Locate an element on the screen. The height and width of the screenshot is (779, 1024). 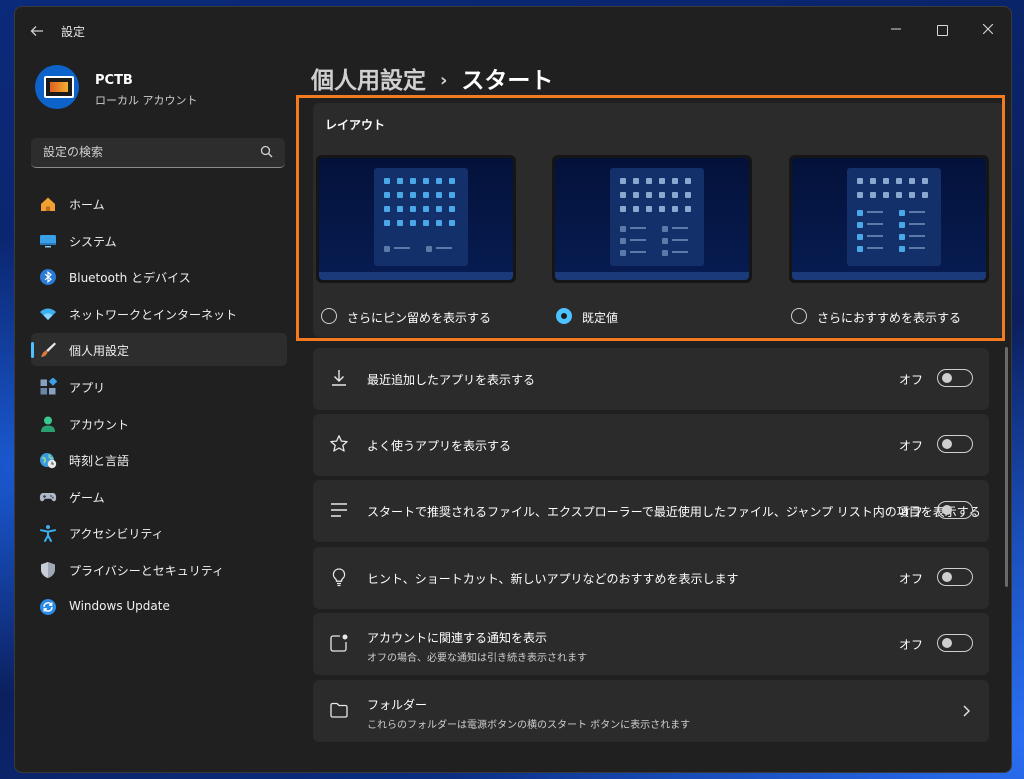
sidebar-item-windows-update: Windows Update is located at coordinates (159, 606).